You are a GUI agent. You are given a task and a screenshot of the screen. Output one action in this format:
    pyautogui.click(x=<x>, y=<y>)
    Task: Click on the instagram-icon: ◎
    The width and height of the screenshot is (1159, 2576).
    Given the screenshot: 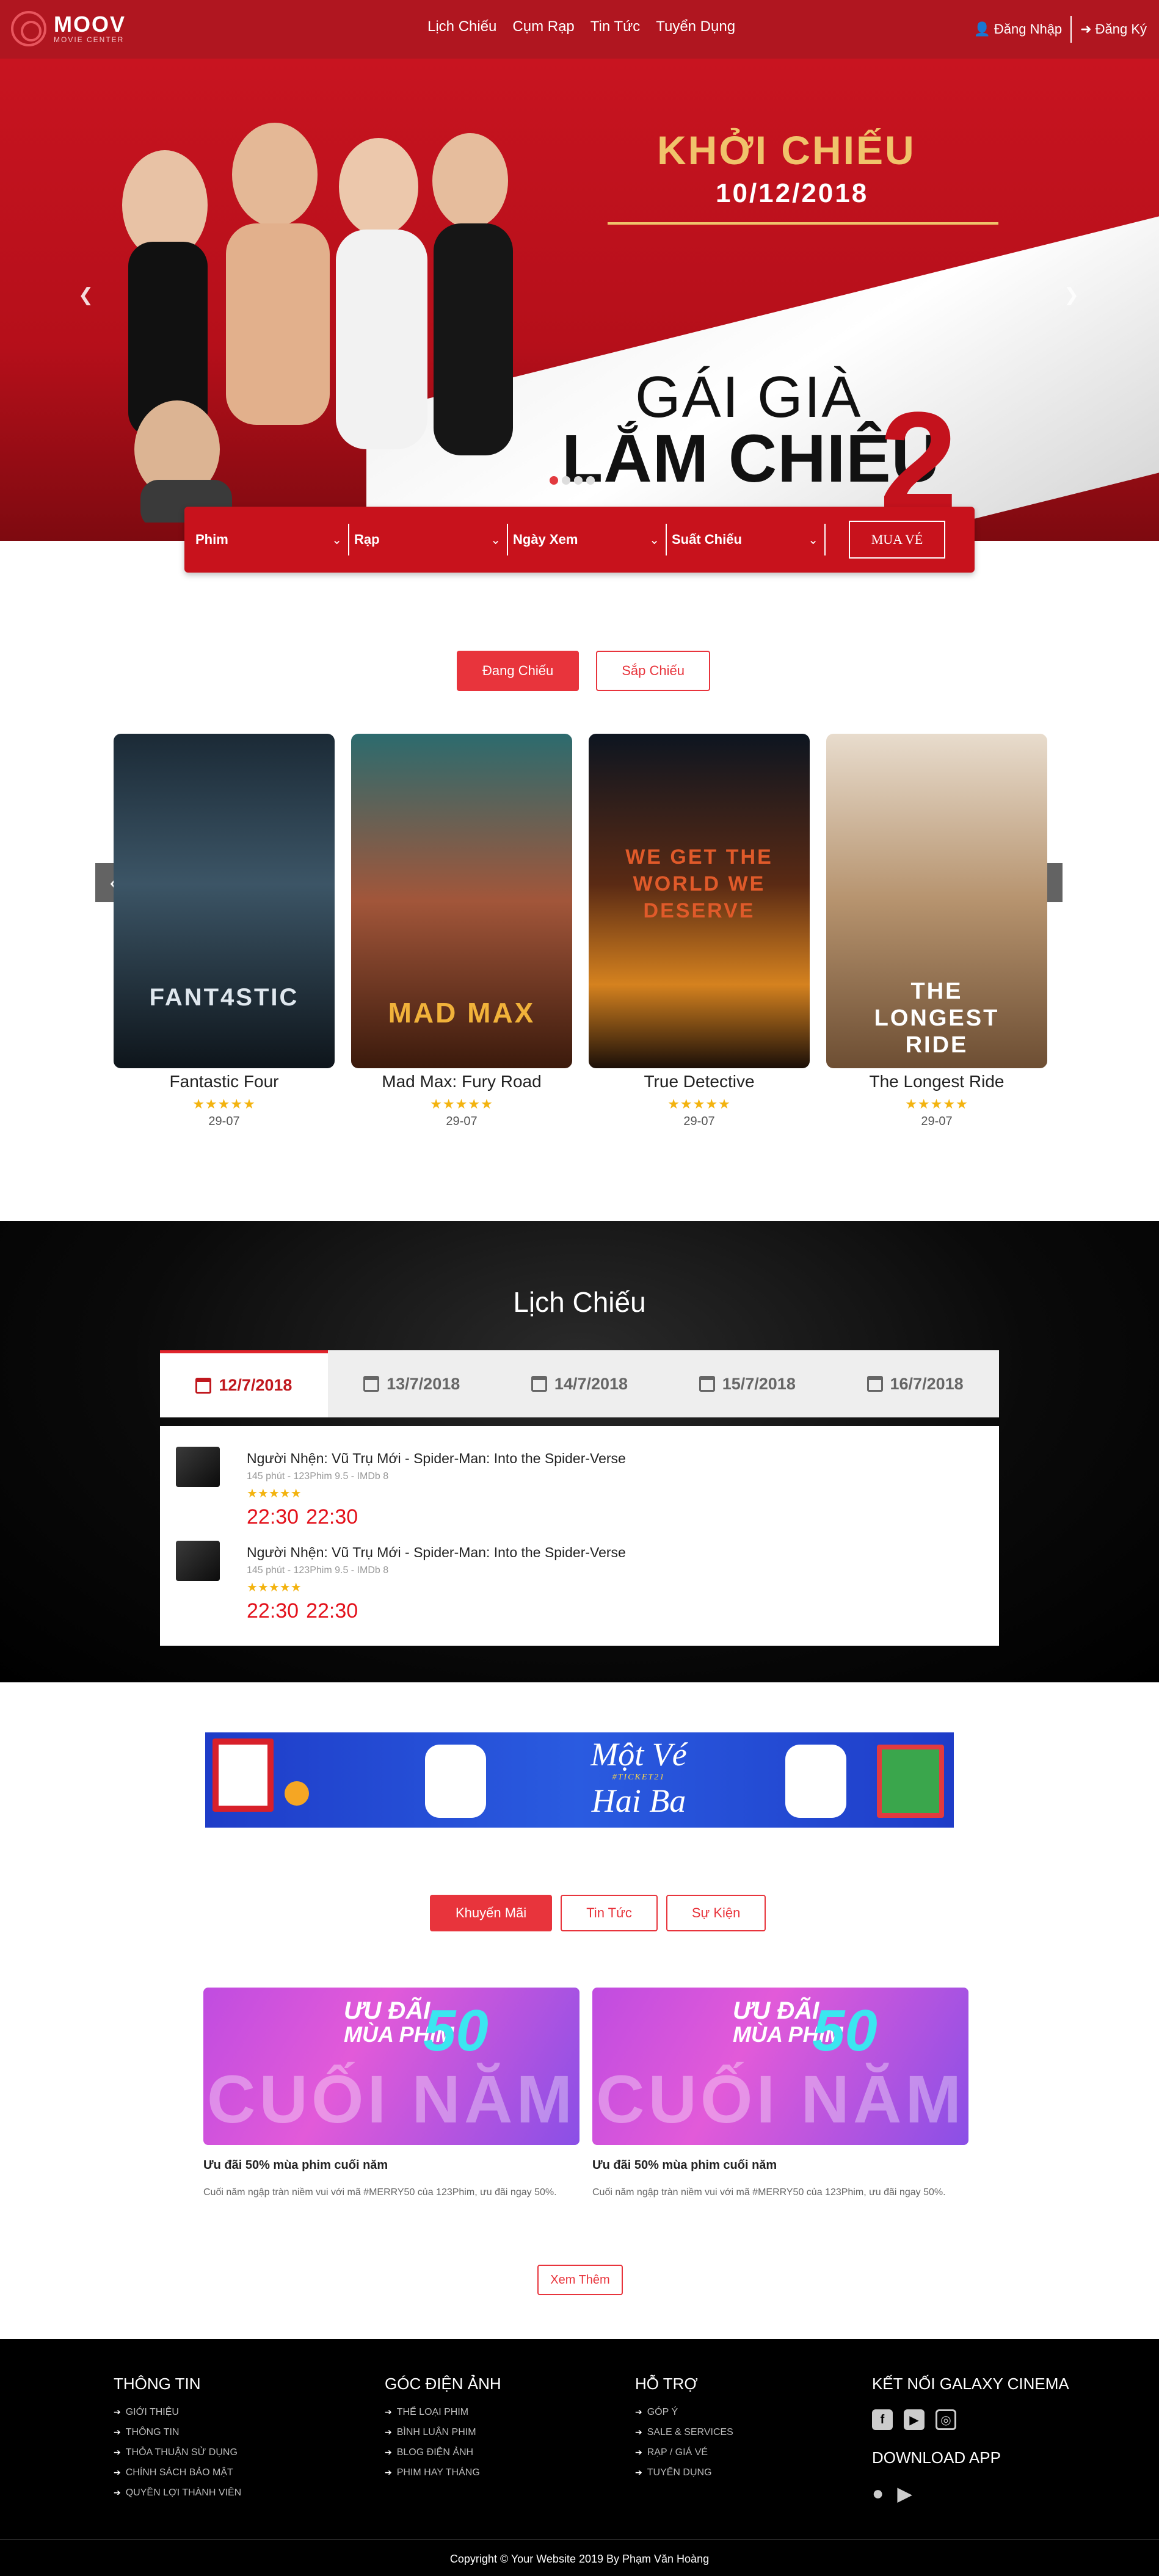 What is the action you would take?
    pyautogui.click(x=946, y=2419)
    